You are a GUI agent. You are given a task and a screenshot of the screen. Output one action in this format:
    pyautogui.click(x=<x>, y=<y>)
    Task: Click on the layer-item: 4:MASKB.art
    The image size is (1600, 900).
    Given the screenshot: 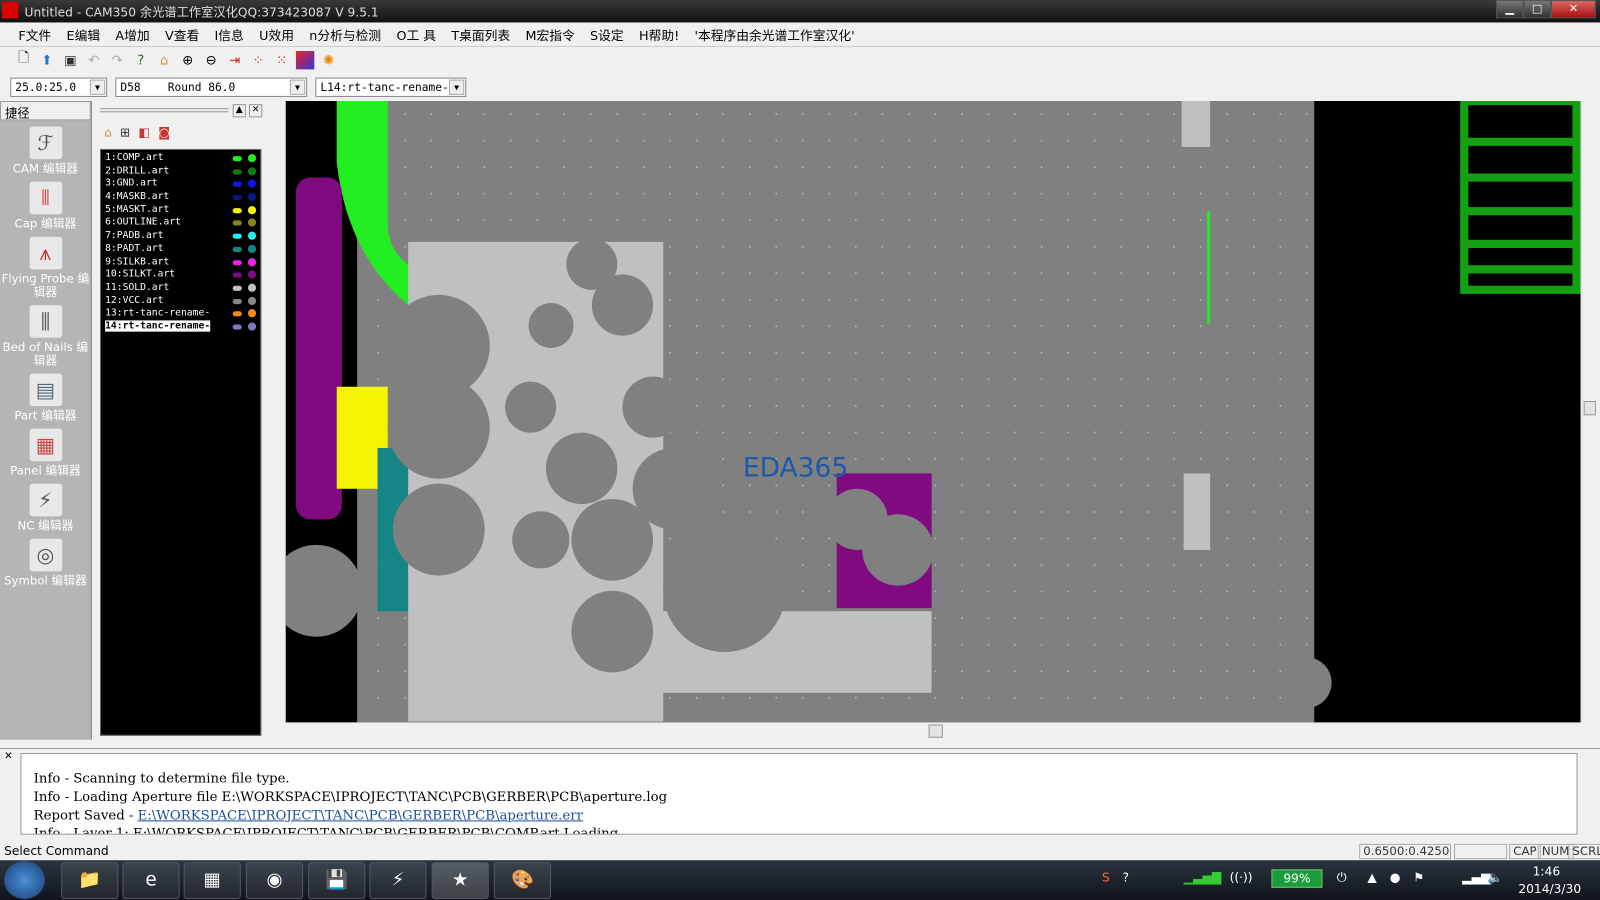 What is the action you would take?
    pyautogui.click(x=180, y=197)
    